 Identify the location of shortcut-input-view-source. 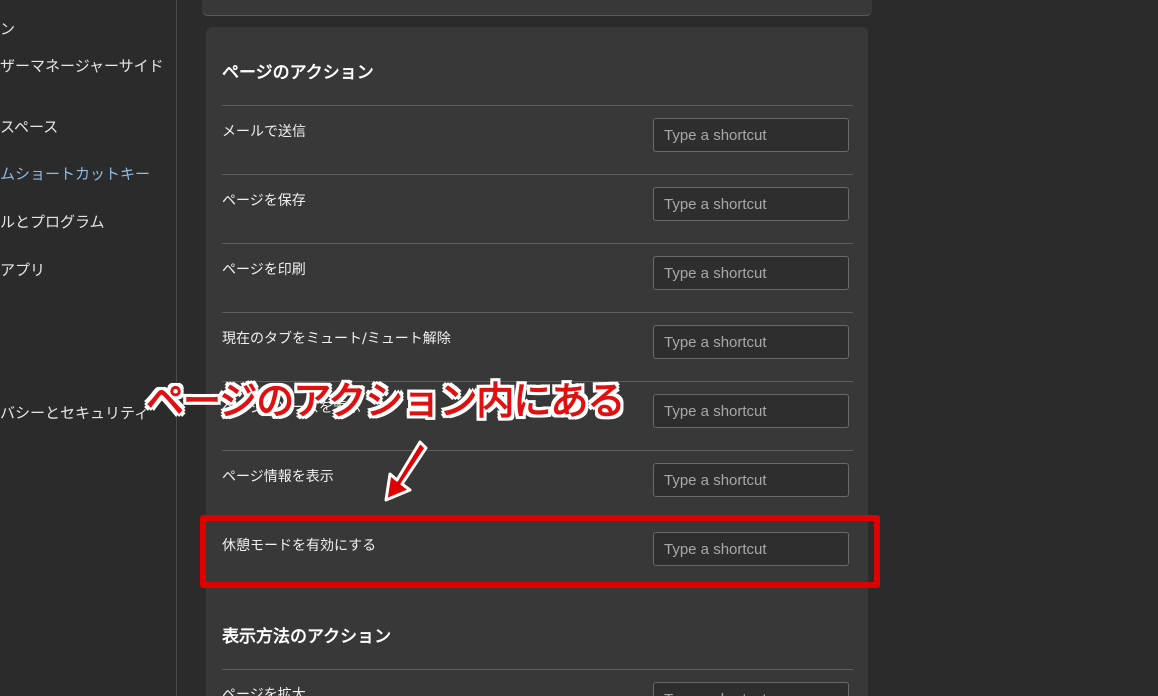
(751, 411).